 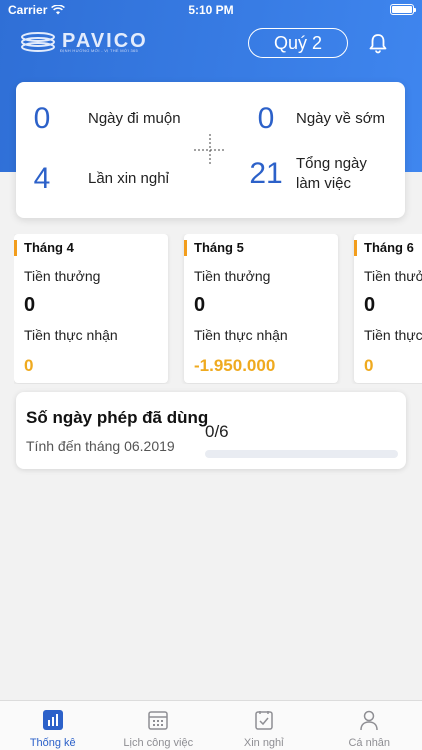 I want to click on tab-profile: Cá nhân, so click(x=369, y=725).